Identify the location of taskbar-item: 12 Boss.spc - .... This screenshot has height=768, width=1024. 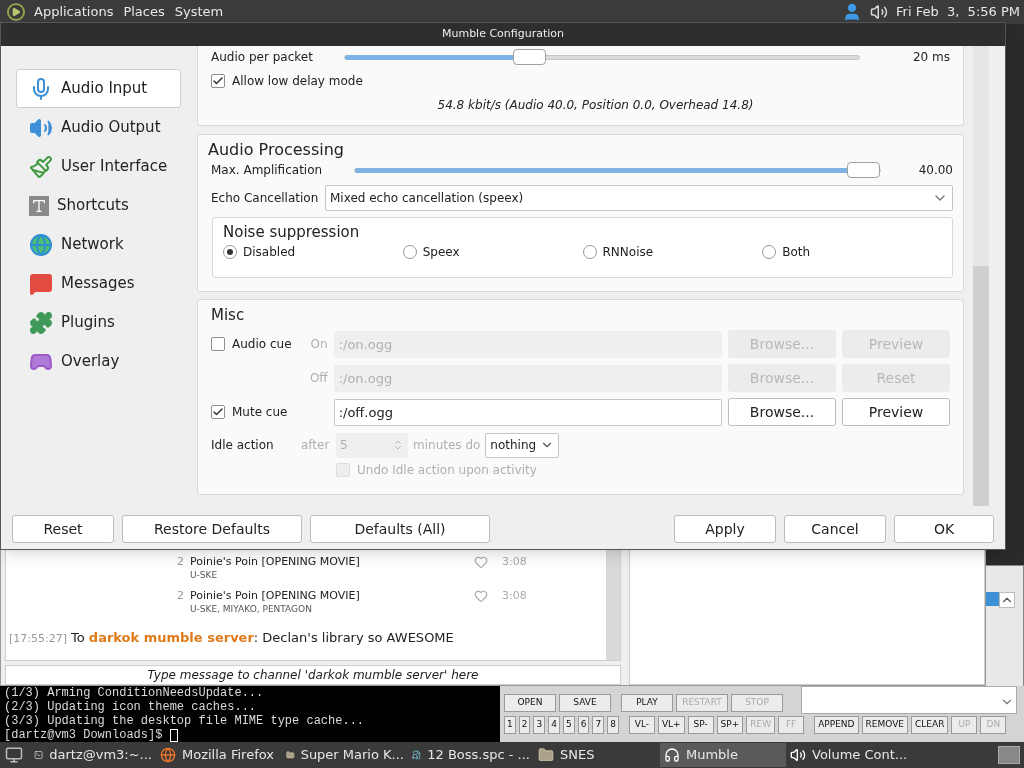
(471, 755).